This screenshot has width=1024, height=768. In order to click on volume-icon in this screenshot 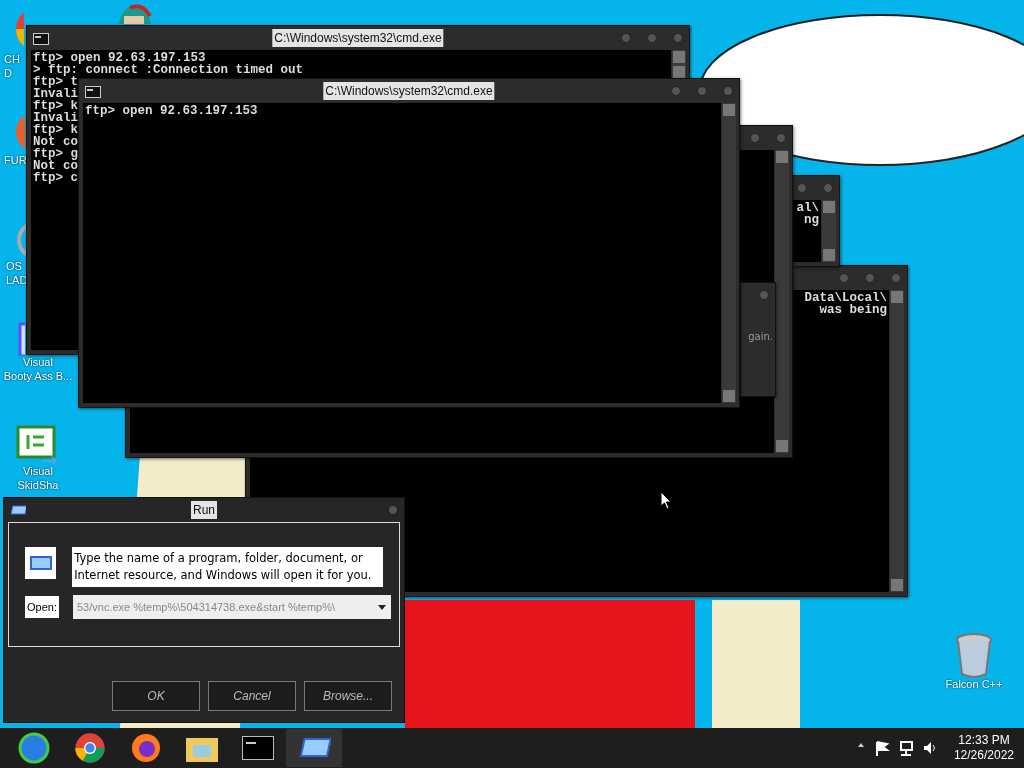, I will do `click(929, 748)`.